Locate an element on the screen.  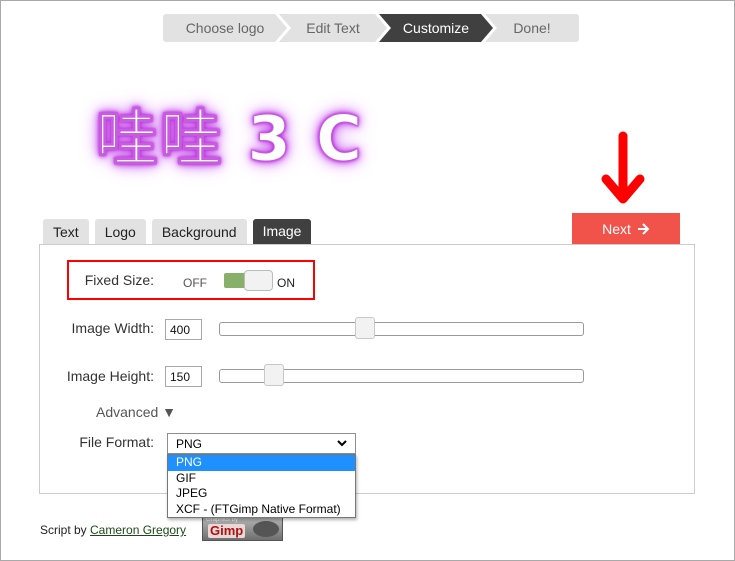
gimp-badge-text: Gimp is located at coordinates (227, 530).